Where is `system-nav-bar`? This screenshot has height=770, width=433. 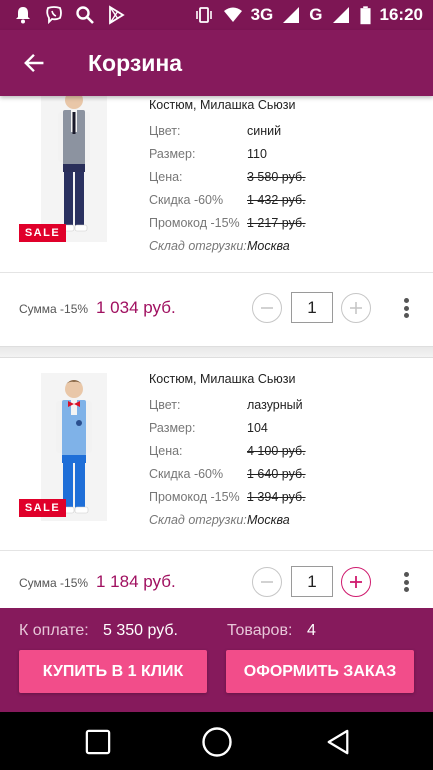 system-nav-bar is located at coordinates (216, 741).